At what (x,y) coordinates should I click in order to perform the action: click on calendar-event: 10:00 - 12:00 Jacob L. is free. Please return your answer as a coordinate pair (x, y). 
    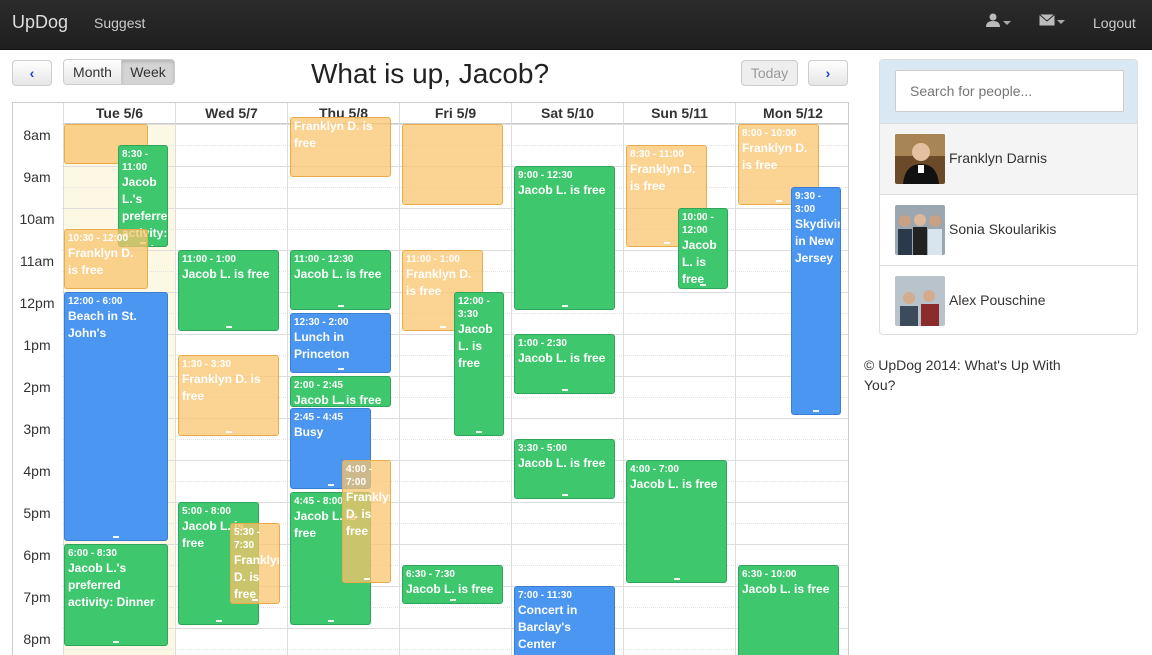
    Looking at the image, I should click on (703, 248).